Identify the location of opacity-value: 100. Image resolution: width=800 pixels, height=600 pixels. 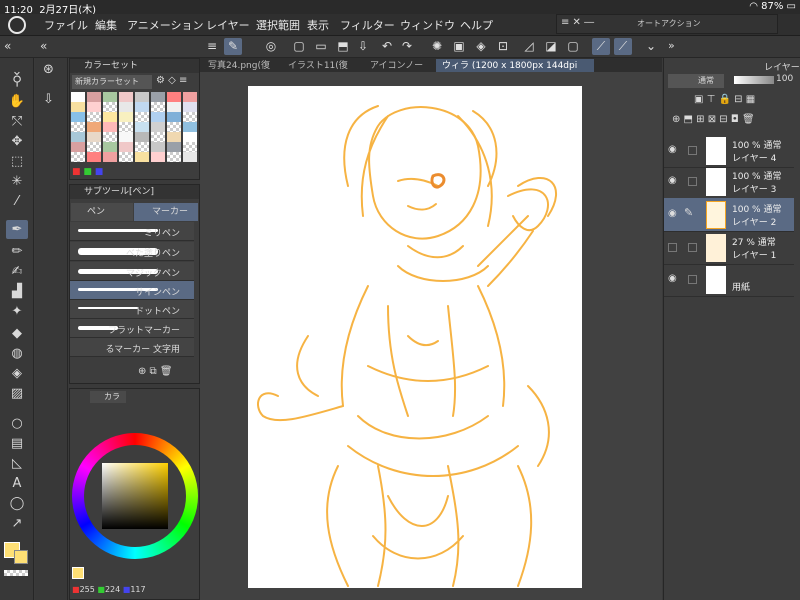
(784, 79).